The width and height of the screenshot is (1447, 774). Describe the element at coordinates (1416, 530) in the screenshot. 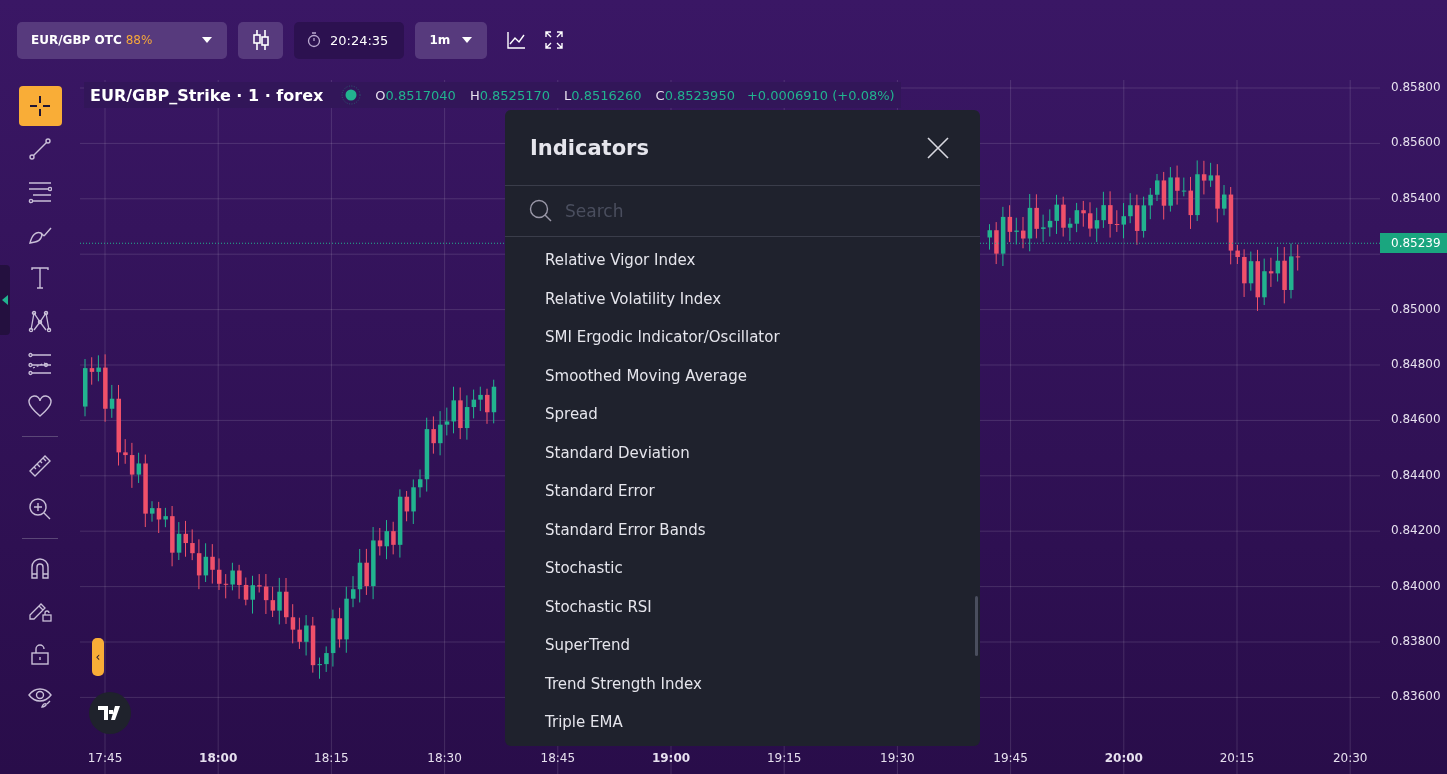

I see `price-label: 0.84200` at that location.